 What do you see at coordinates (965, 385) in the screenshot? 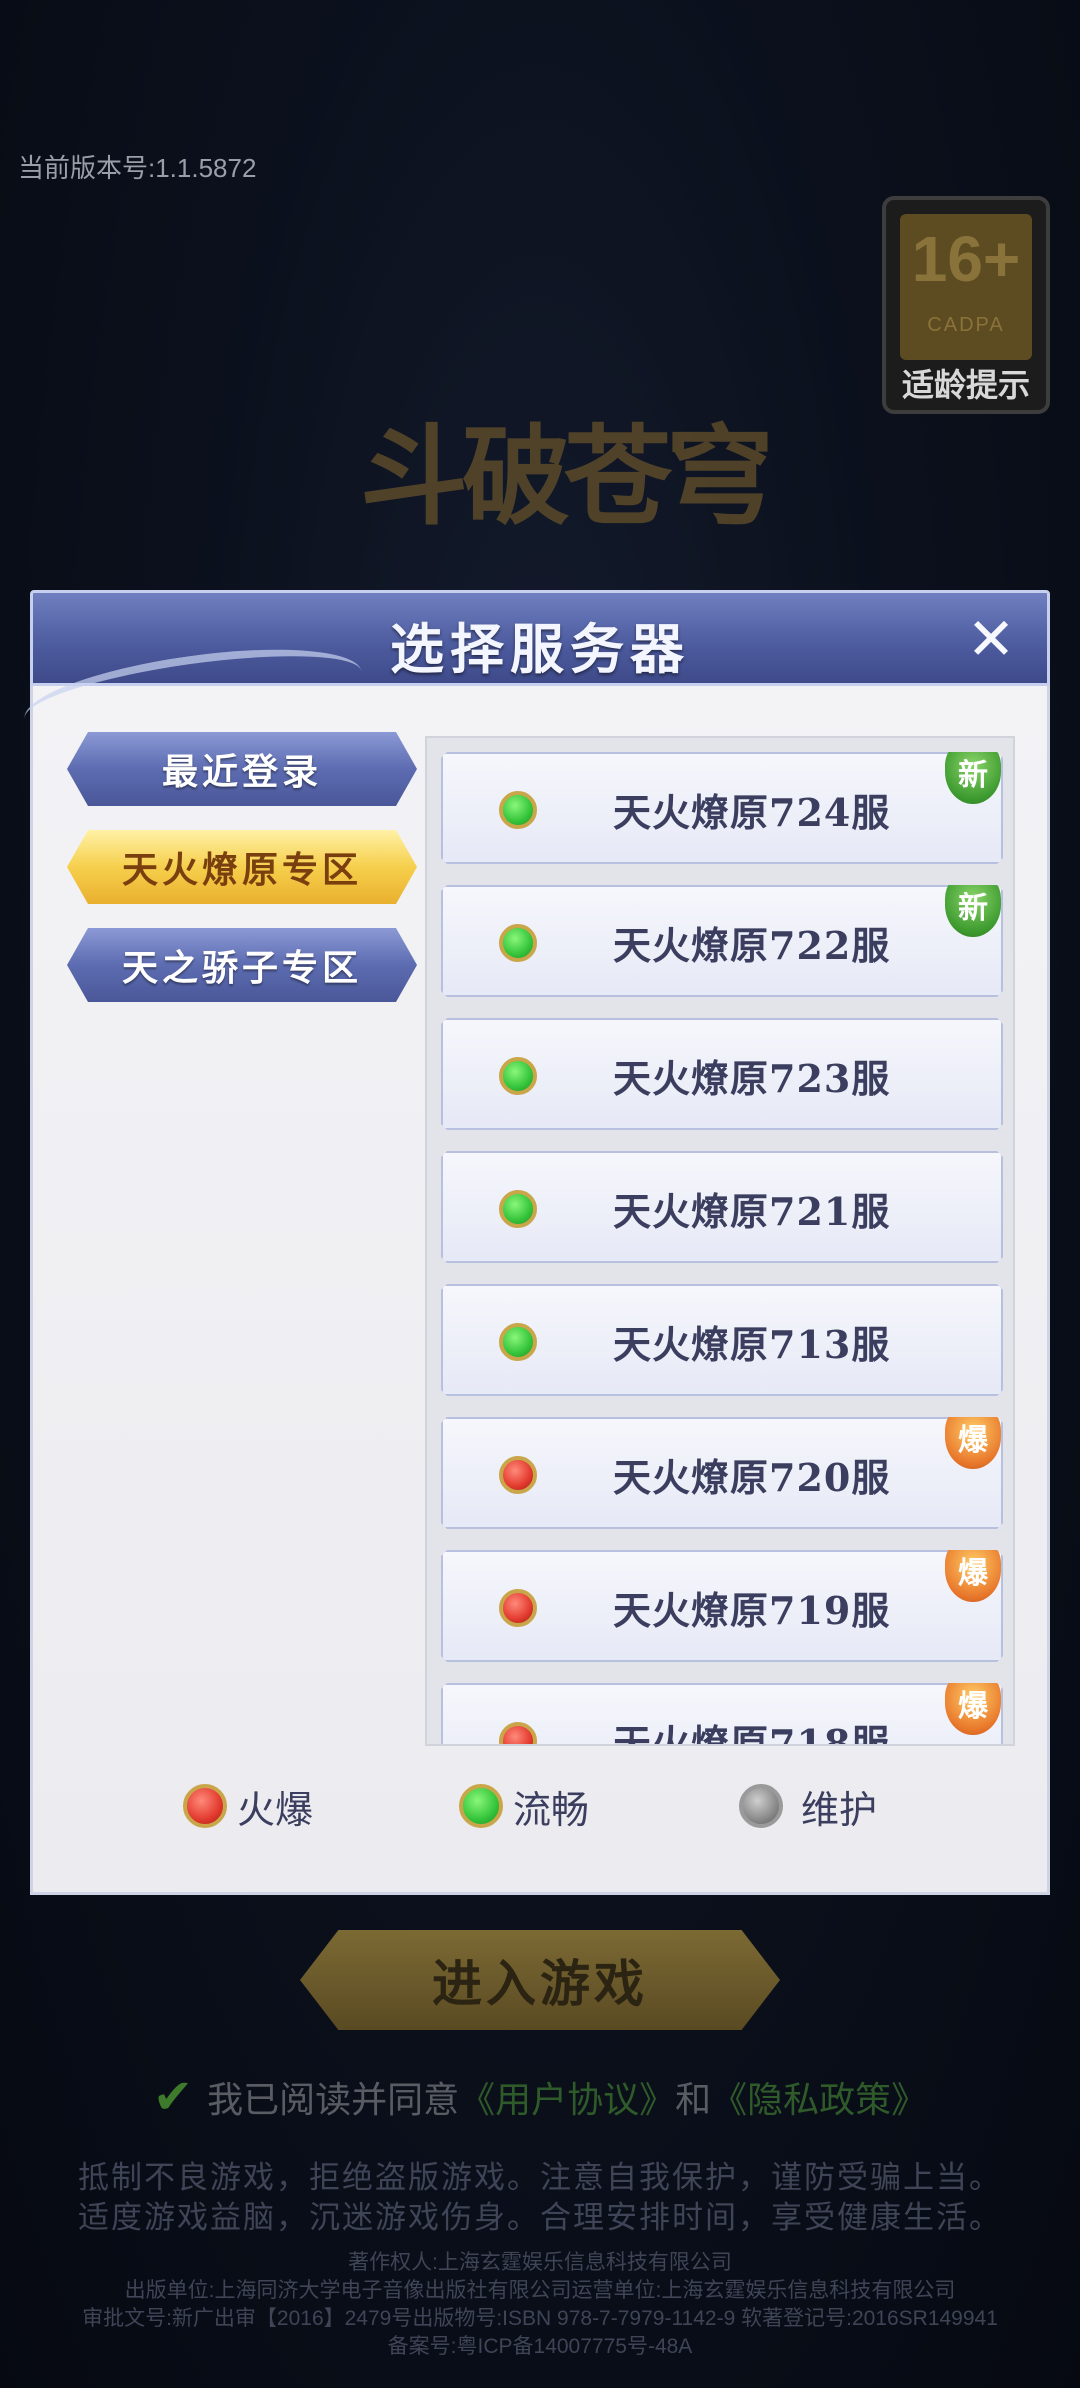
I see `age-rating-tip: 适龄提示` at bounding box center [965, 385].